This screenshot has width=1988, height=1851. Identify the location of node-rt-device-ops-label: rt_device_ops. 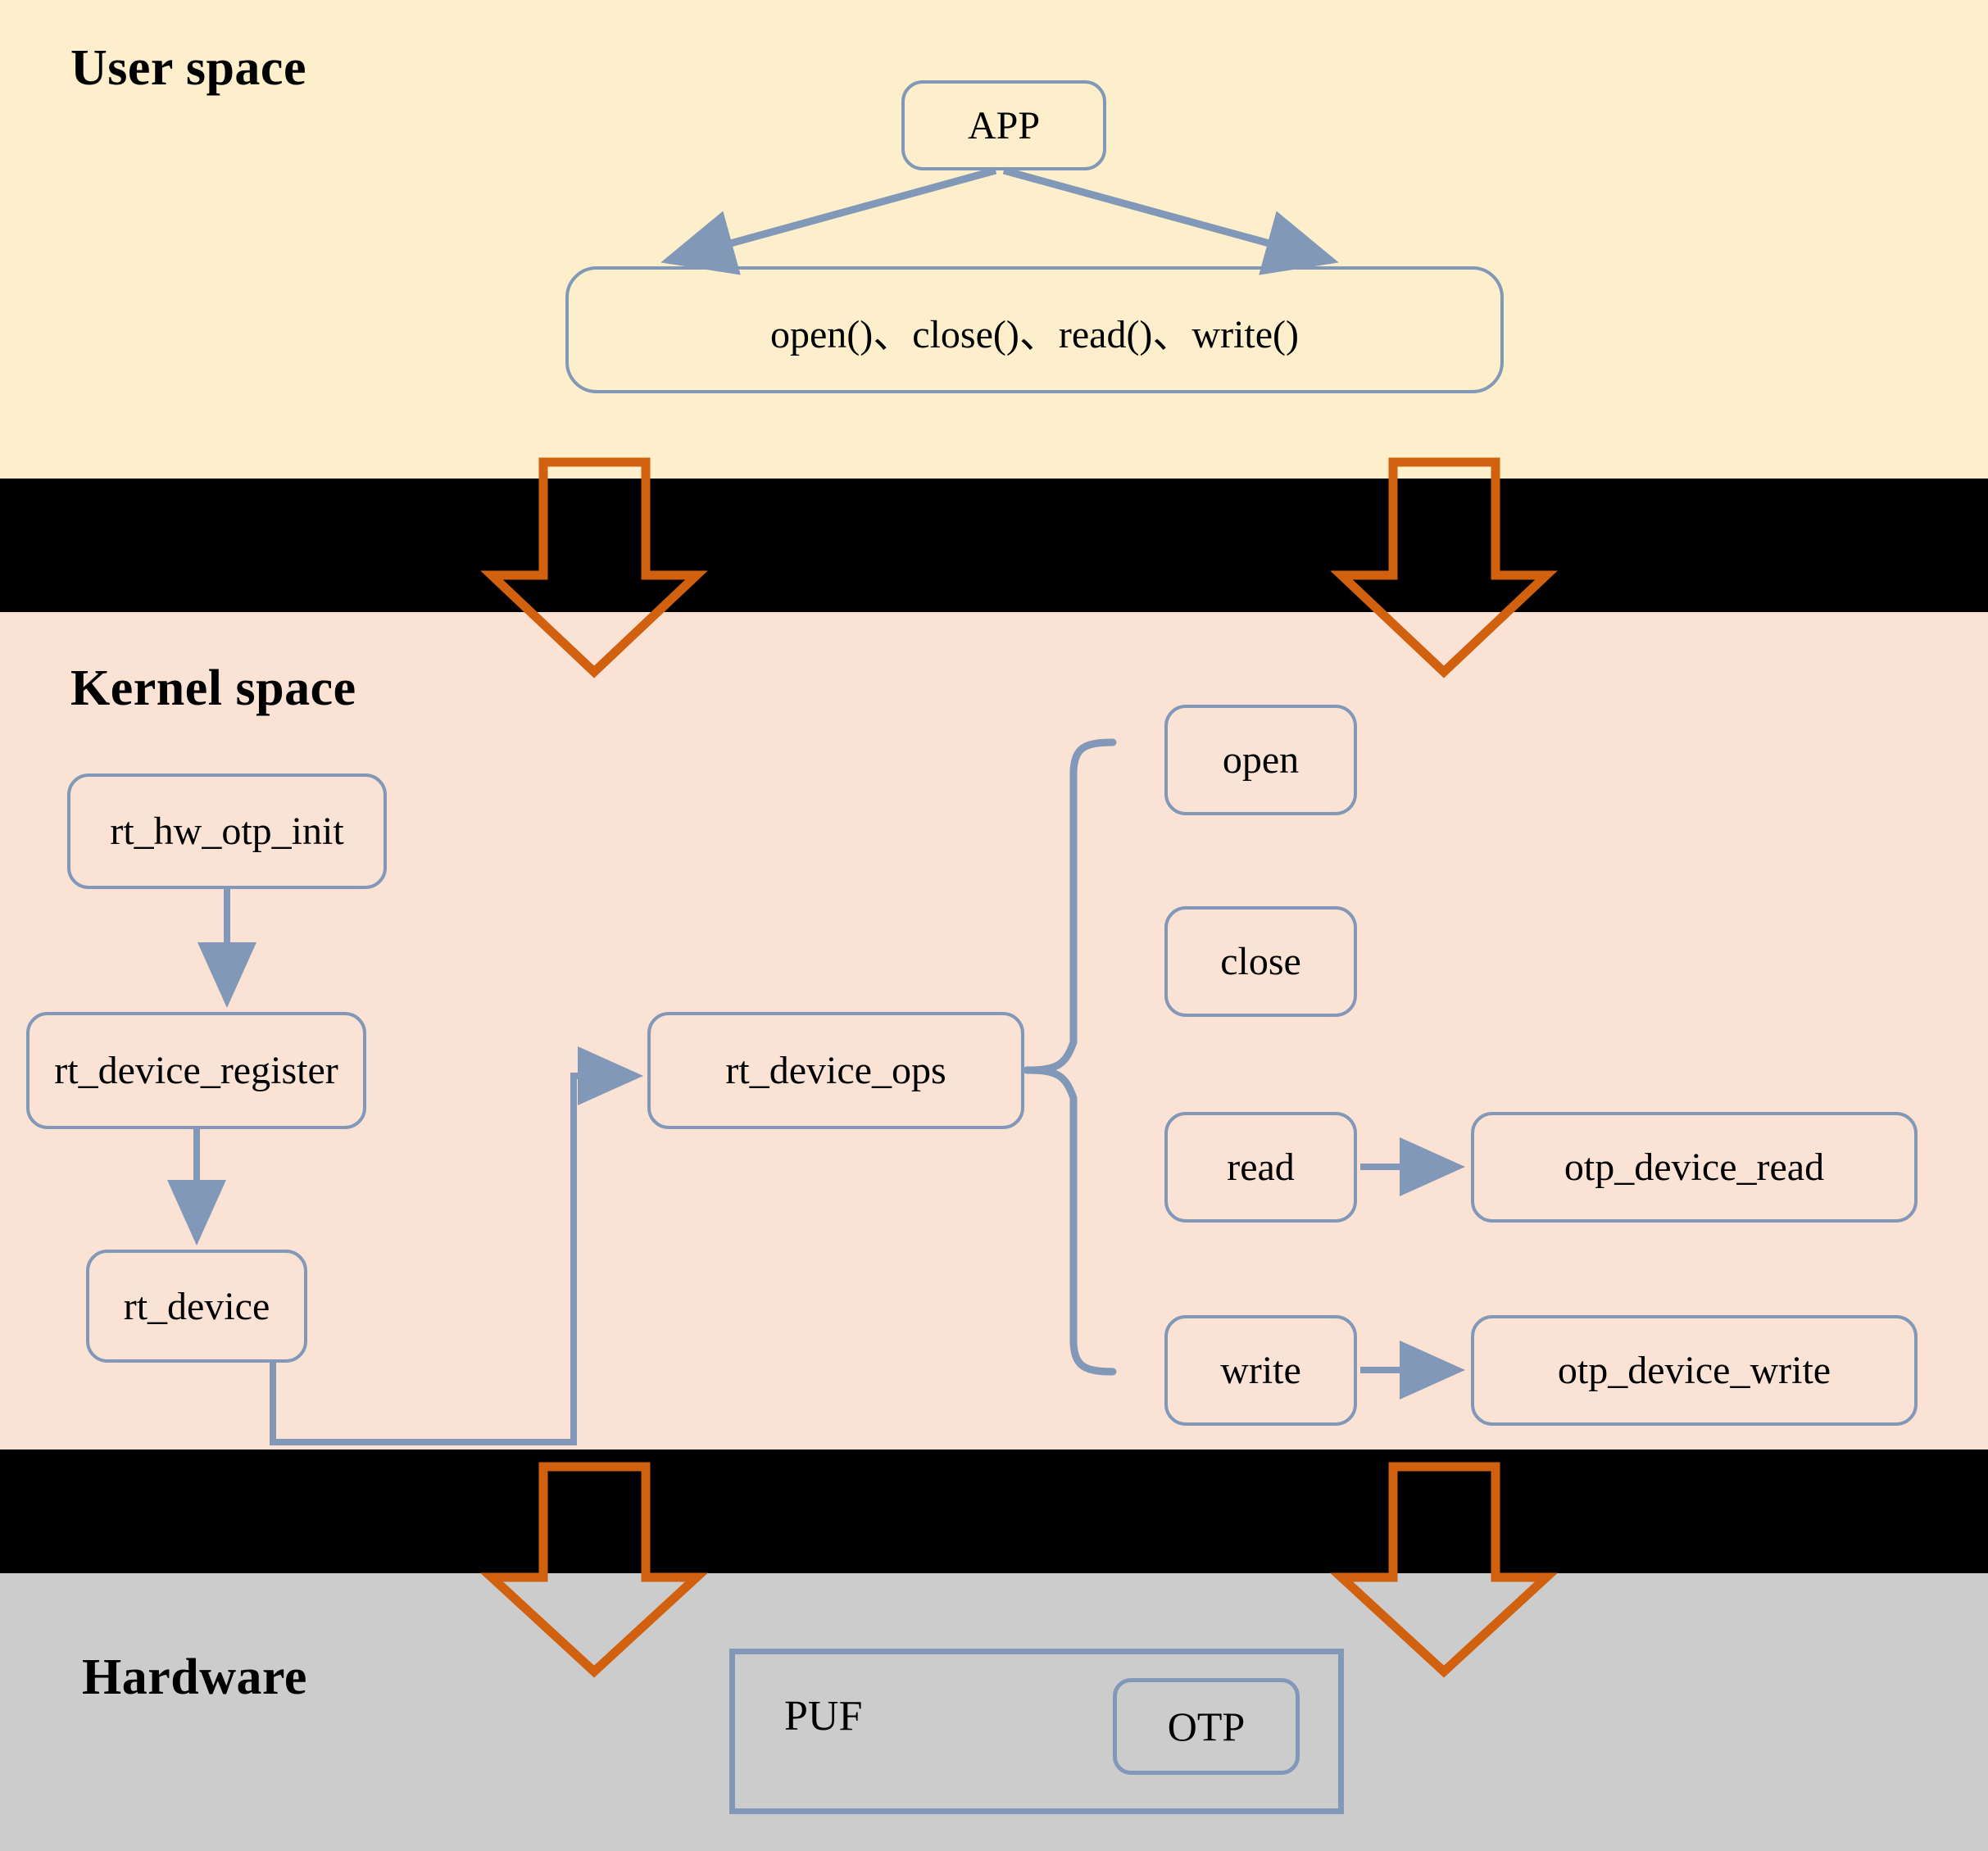
(836, 1071).